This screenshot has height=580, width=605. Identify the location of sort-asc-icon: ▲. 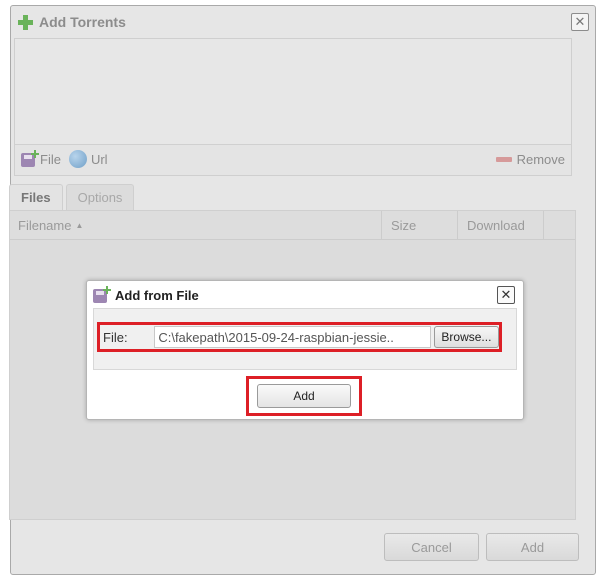
(79, 225).